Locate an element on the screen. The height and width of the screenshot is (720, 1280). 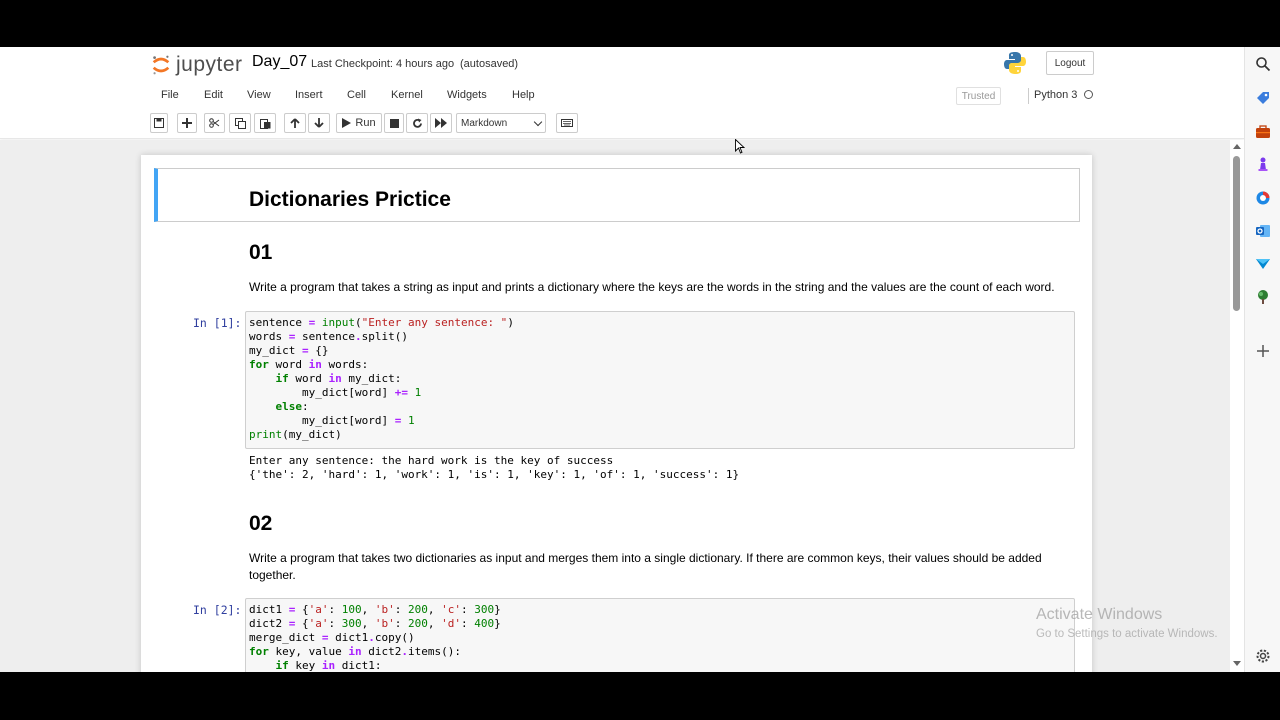
search-icon is located at coordinates (1263, 64).